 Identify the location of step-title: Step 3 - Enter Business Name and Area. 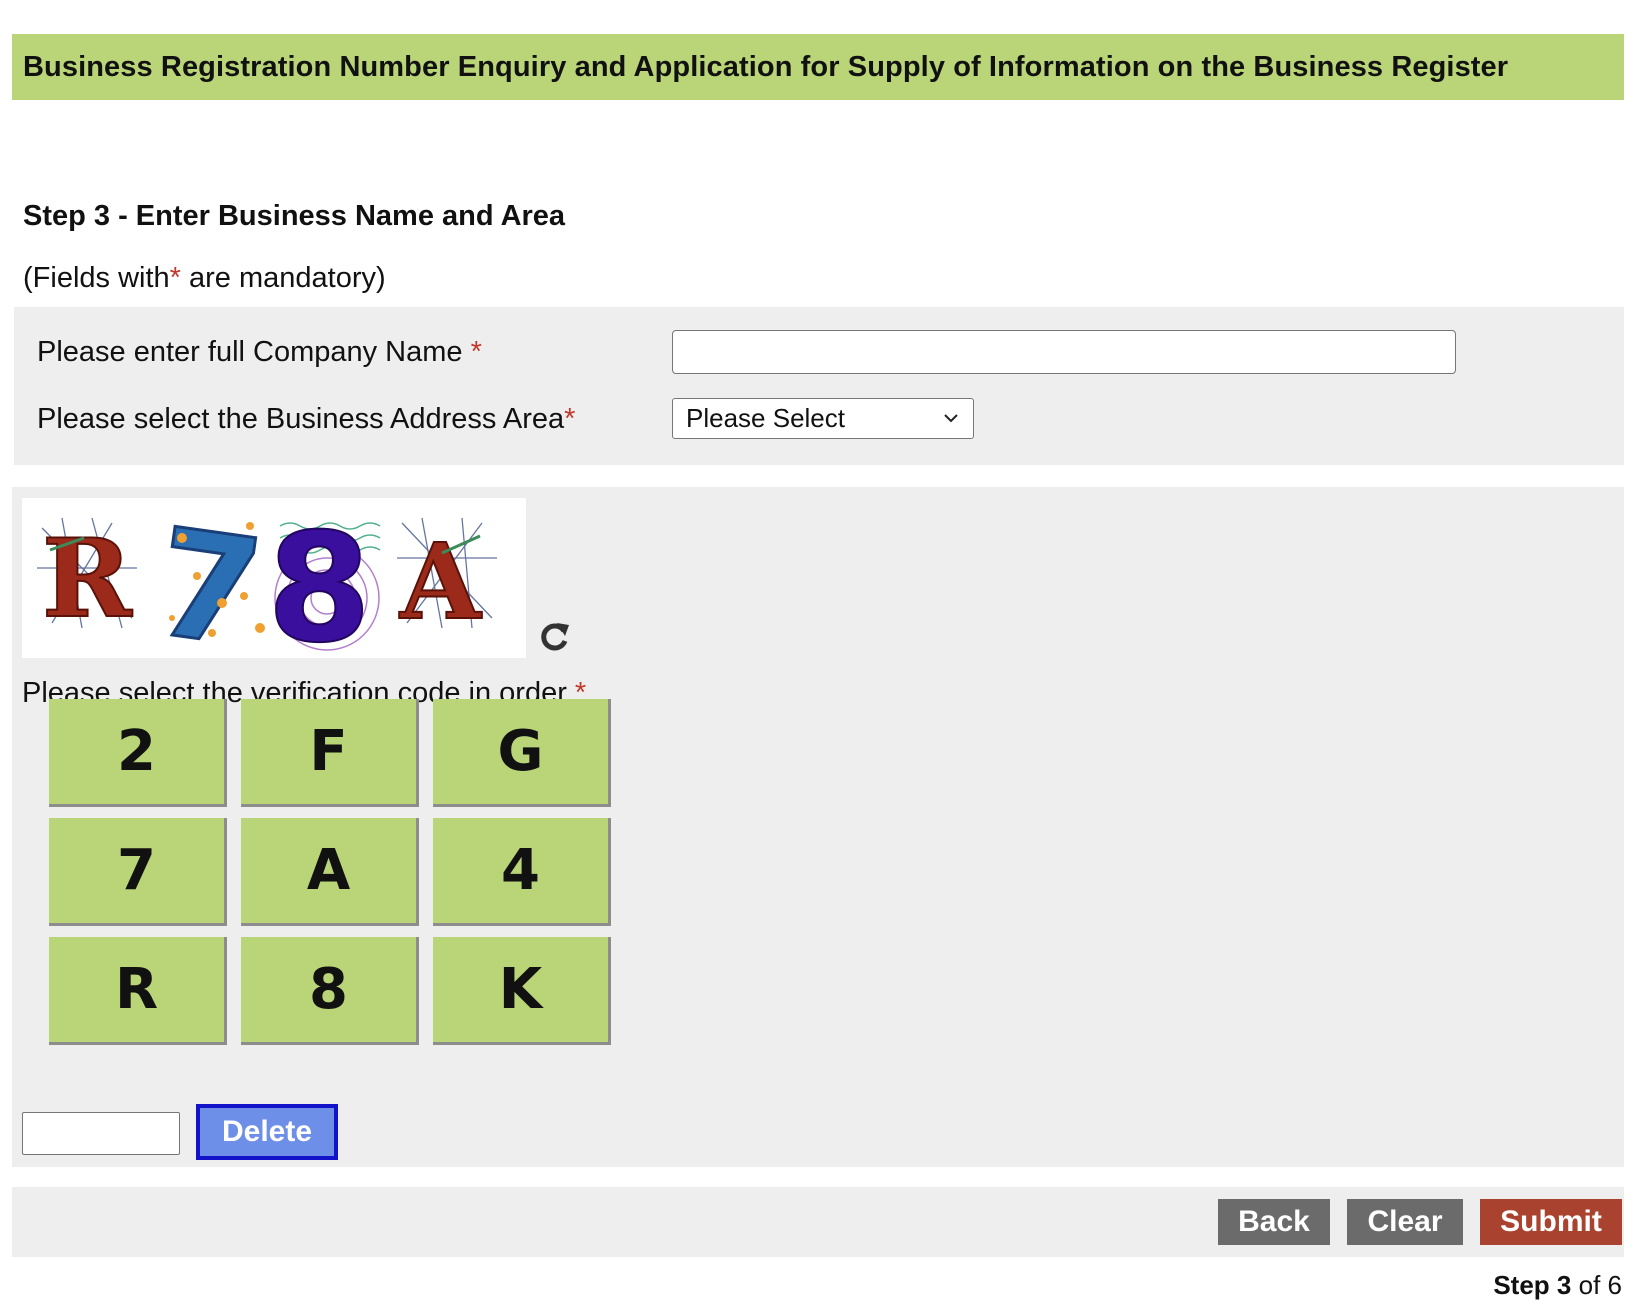
(294, 216).